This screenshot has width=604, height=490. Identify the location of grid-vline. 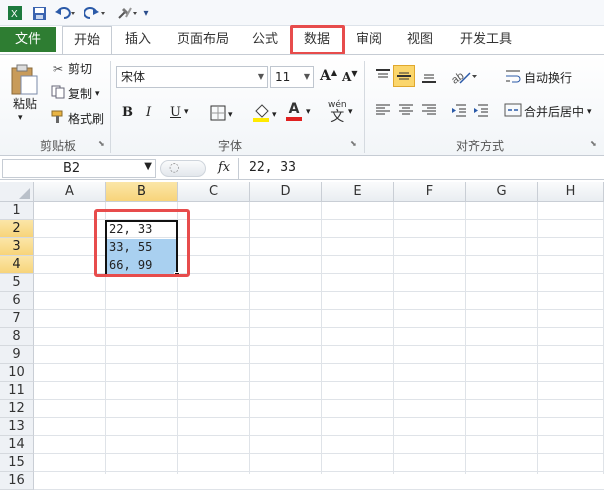
(321, 338).